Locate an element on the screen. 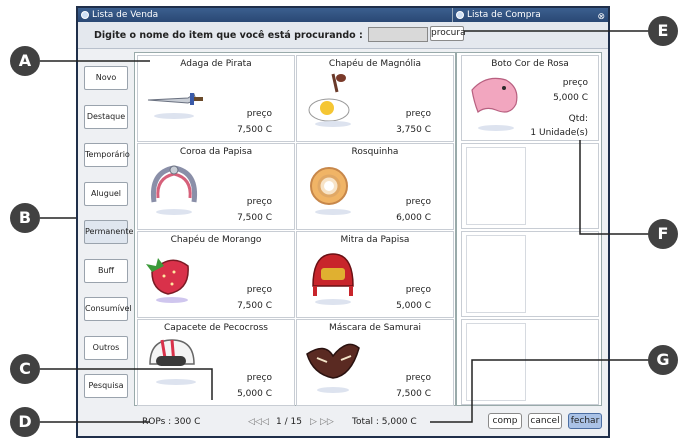 The width and height of the screenshot is (688, 441). callout-e: E is located at coordinates (663, 31).